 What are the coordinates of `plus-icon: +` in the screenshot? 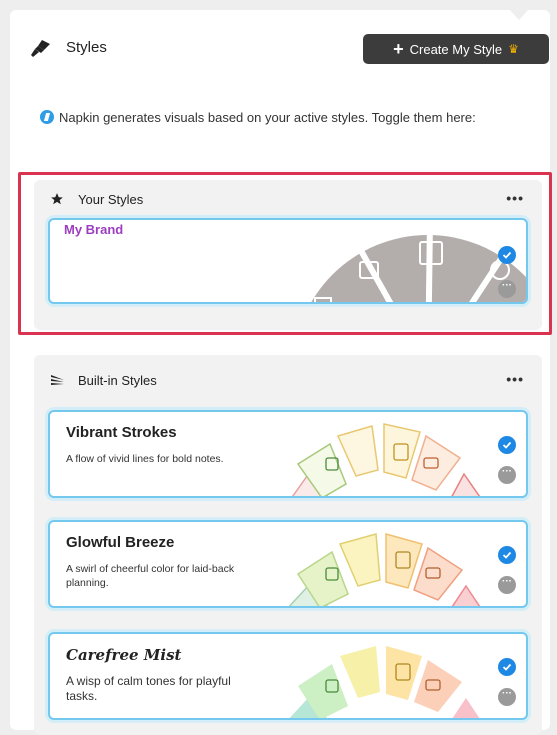 It's located at (398, 49).